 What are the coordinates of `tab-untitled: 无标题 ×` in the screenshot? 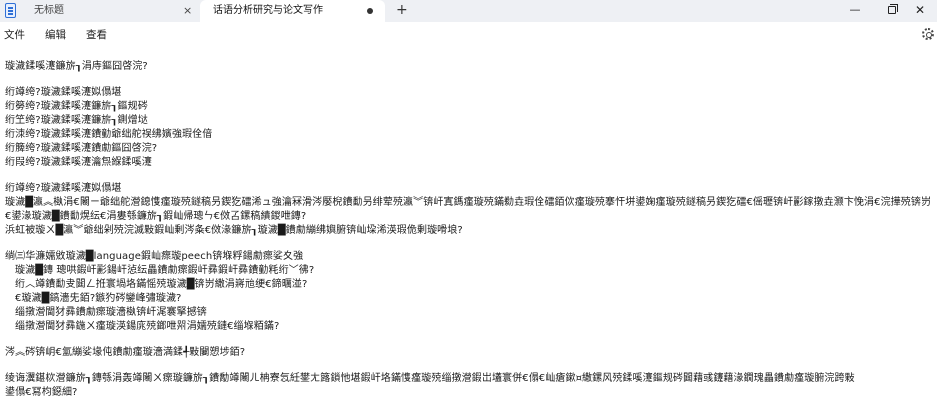 It's located at (111, 11).